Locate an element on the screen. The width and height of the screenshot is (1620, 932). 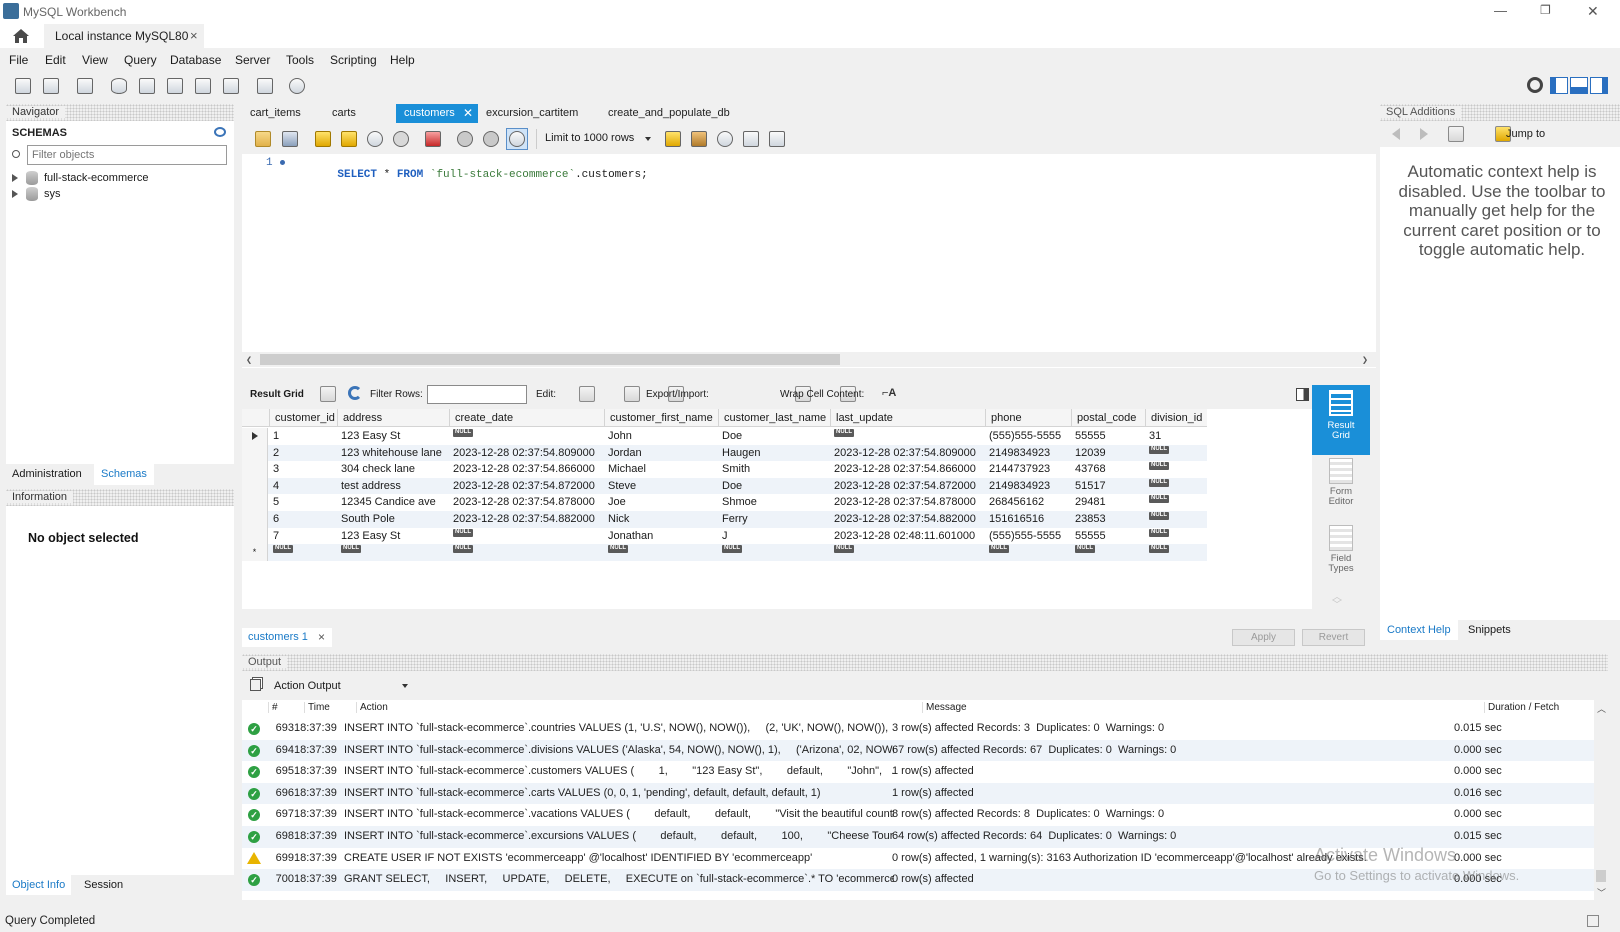
cell-postal-code: 23853 is located at coordinates (1109, 519).